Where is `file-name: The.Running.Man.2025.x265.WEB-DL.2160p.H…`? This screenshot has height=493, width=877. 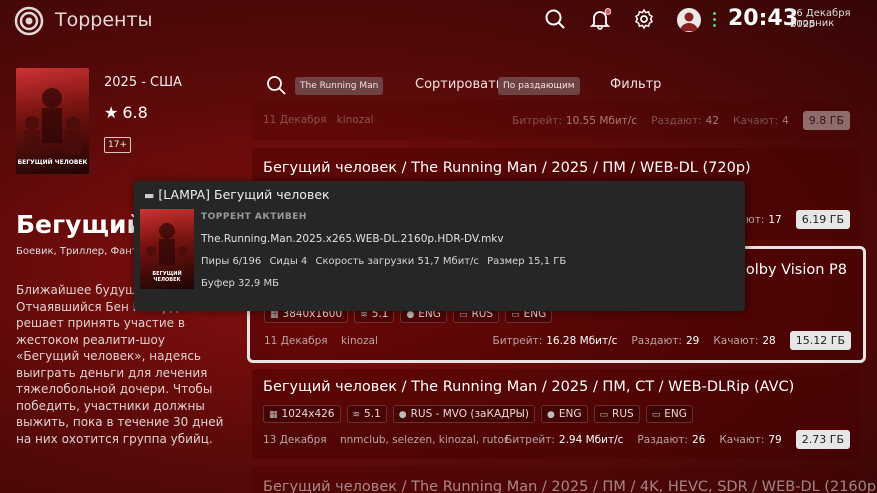
file-name: The.Running.Man.2025.x265.WEB-DL.2160p.H… is located at coordinates (352, 239).